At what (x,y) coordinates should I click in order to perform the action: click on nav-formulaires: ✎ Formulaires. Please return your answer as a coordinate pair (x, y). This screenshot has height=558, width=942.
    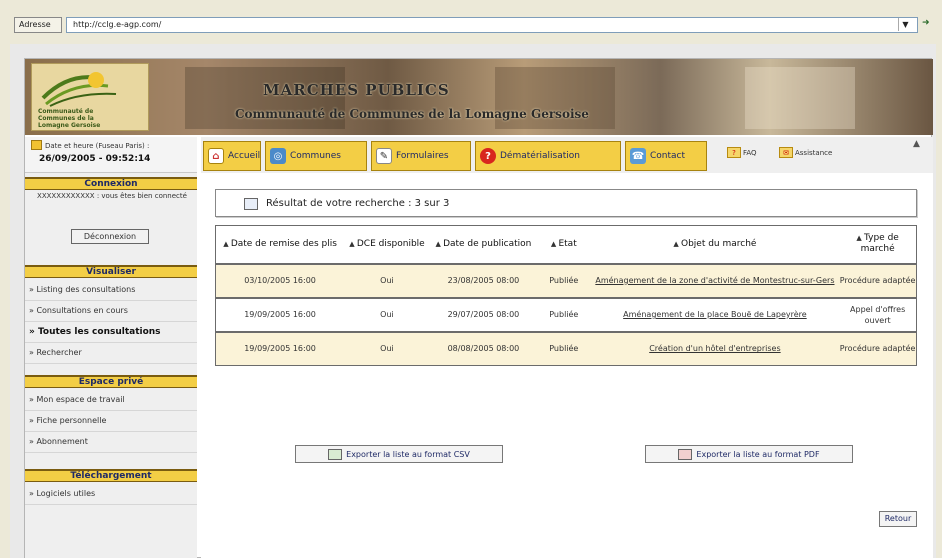
    Looking at the image, I should click on (421, 156).